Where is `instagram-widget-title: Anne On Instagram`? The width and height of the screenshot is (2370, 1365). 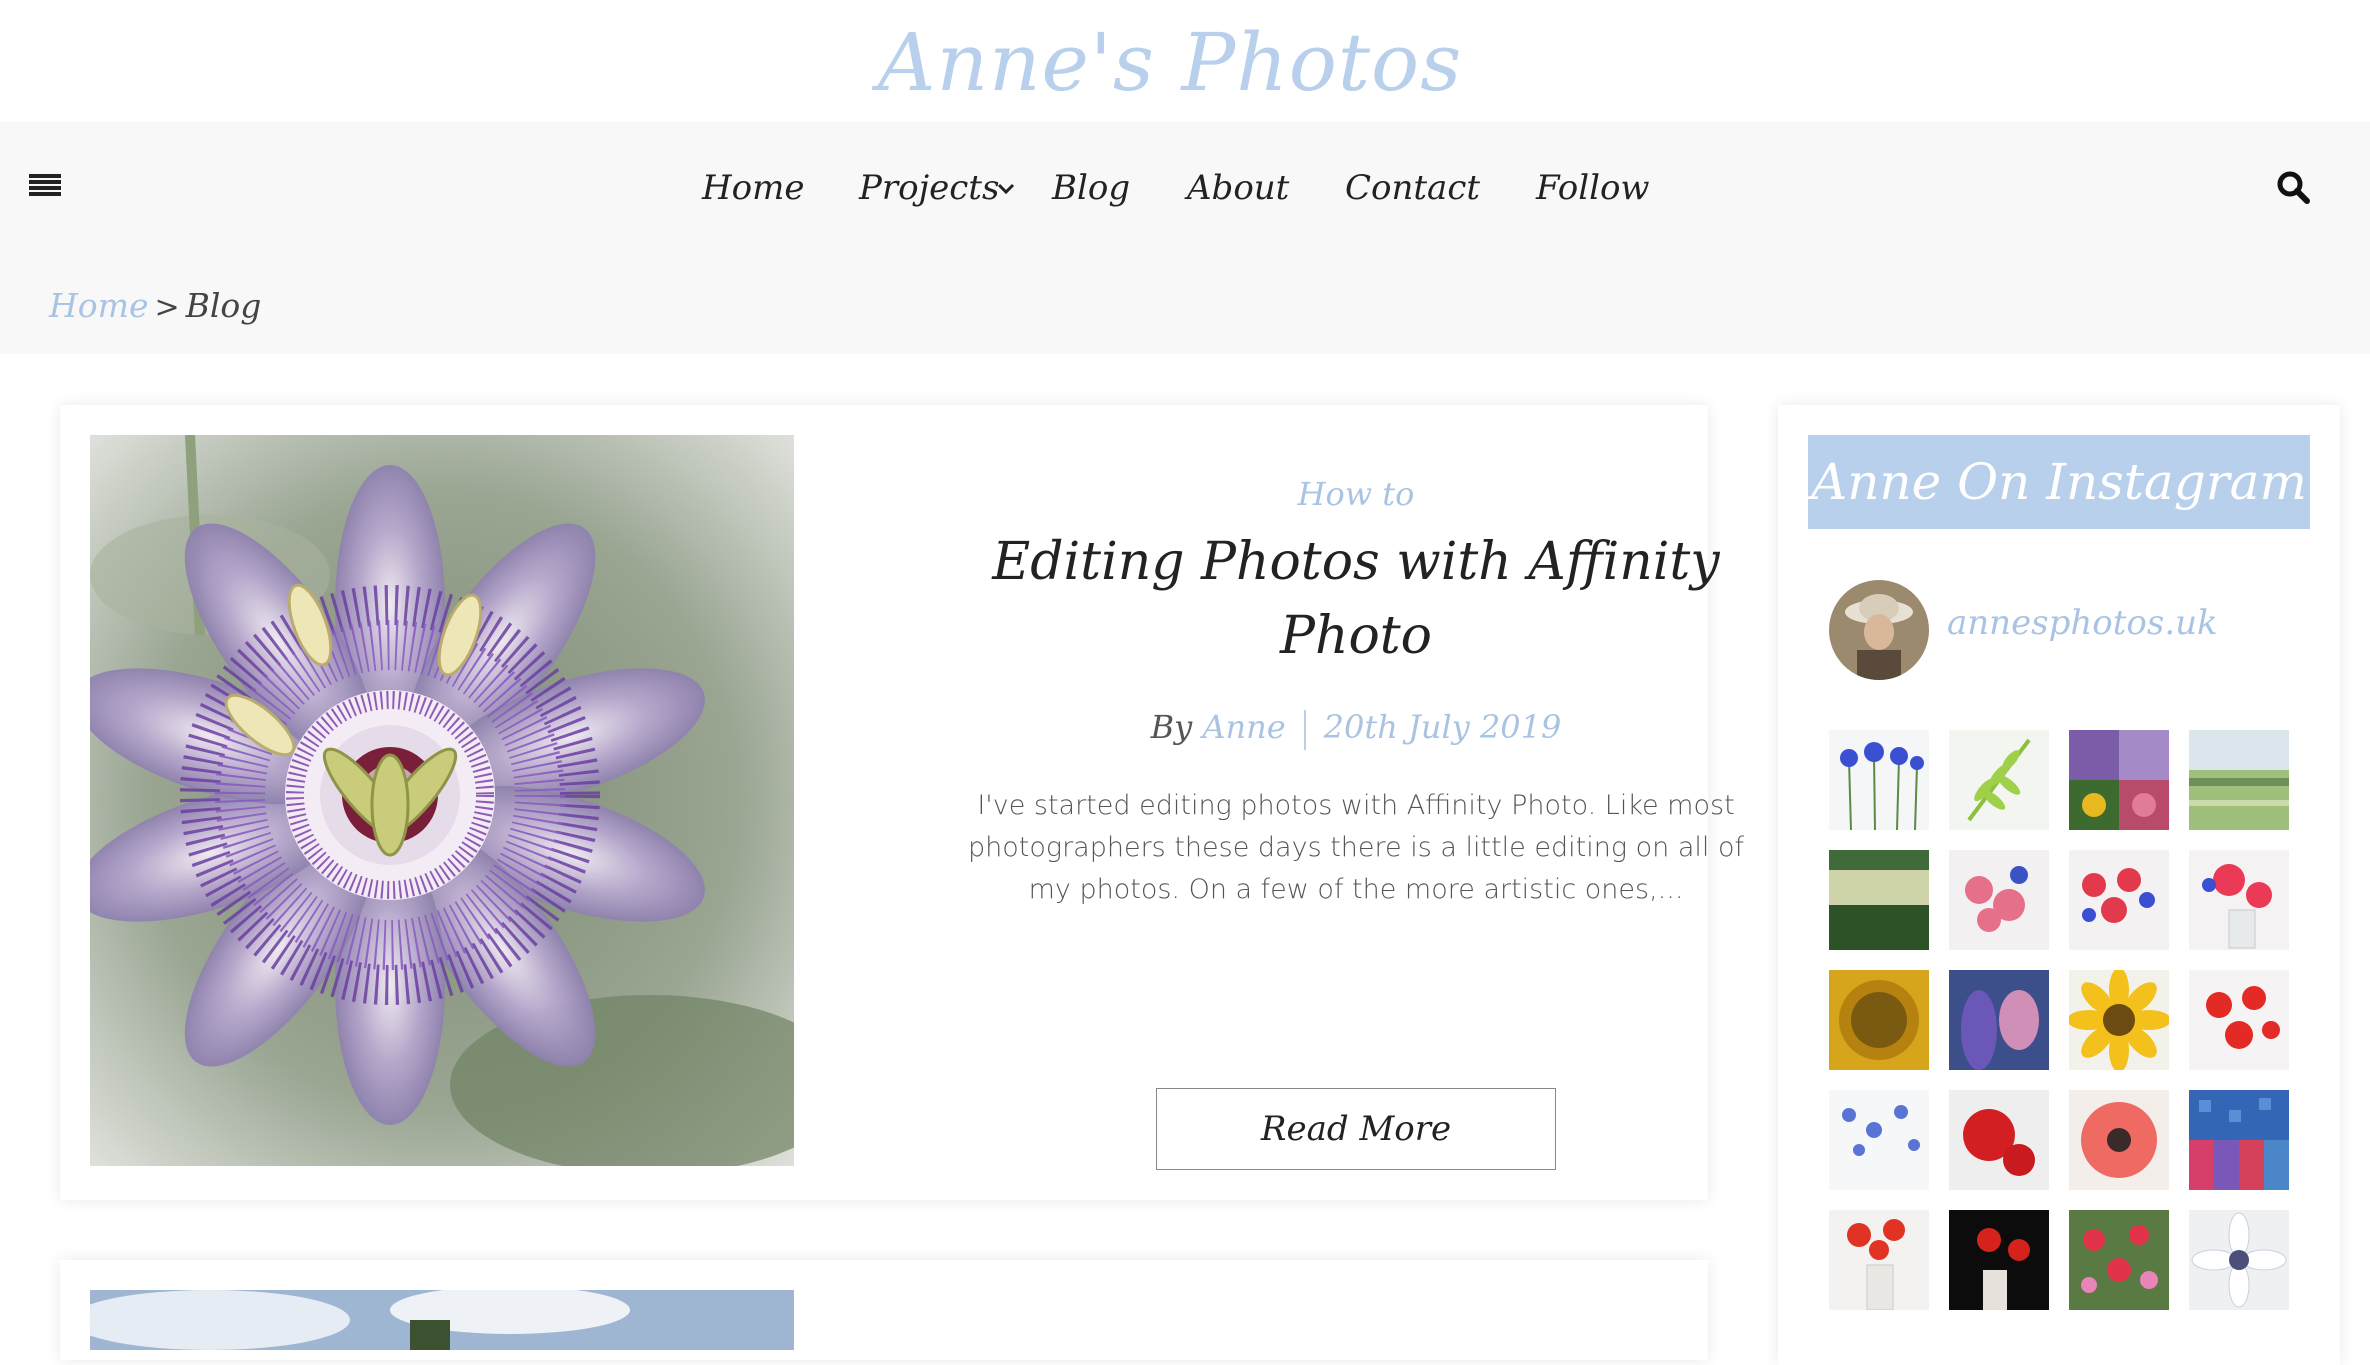 instagram-widget-title: Anne On Instagram is located at coordinates (2059, 482).